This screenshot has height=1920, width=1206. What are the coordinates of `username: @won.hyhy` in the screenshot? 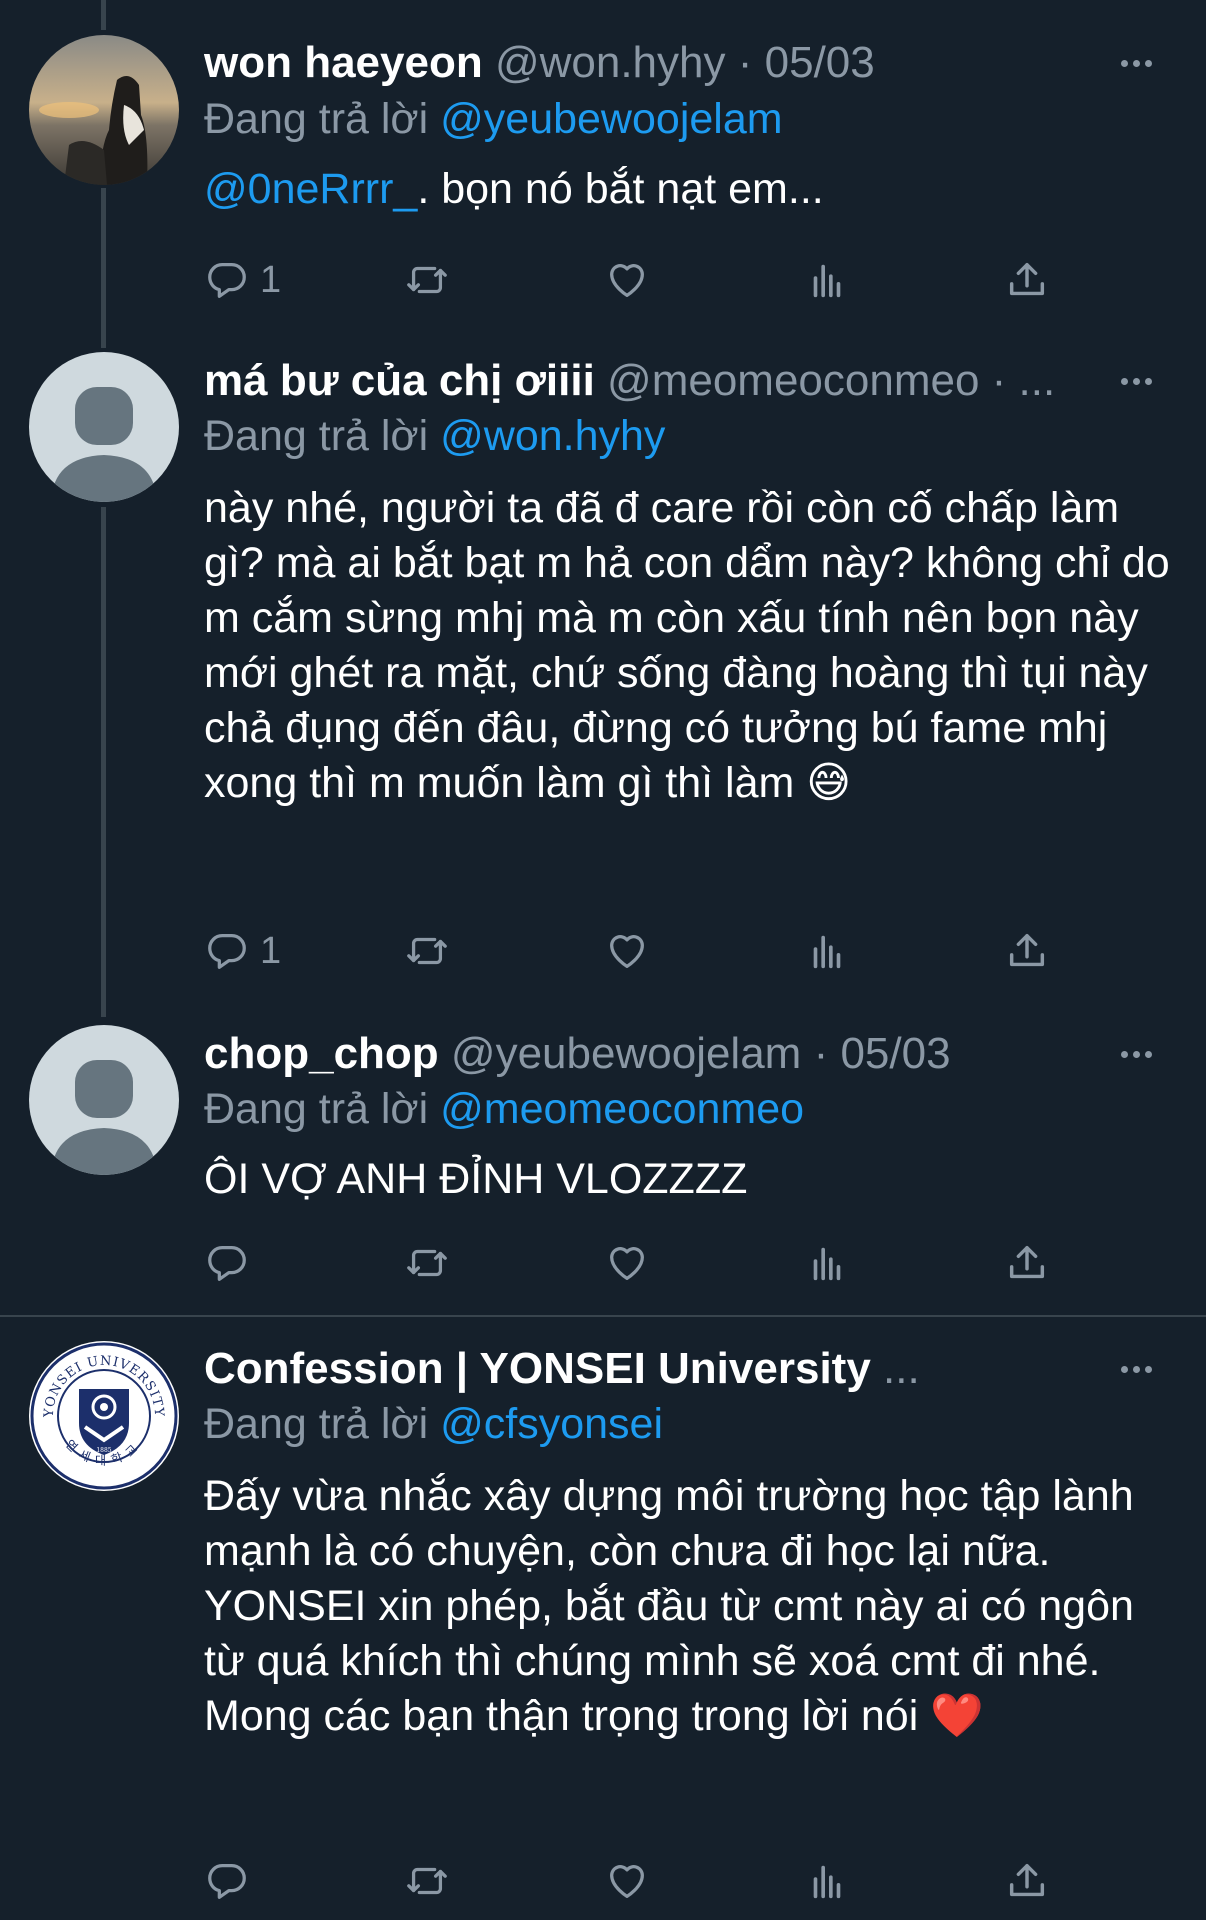 It's located at (610, 62).